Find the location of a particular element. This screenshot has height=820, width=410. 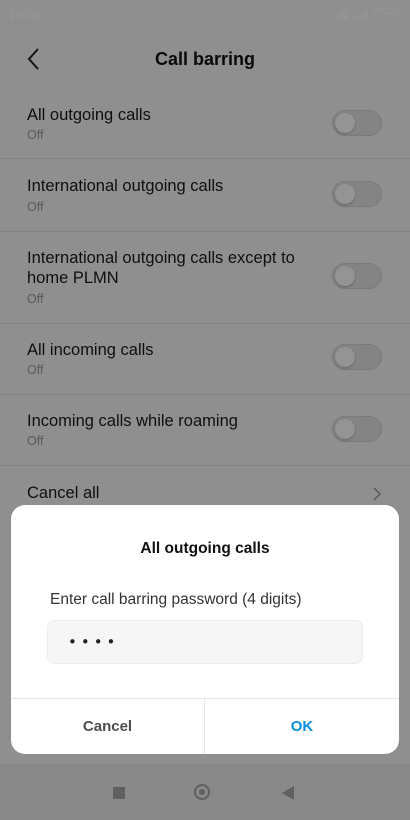

dialog-actions: Cancel OK is located at coordinates (205, 726).